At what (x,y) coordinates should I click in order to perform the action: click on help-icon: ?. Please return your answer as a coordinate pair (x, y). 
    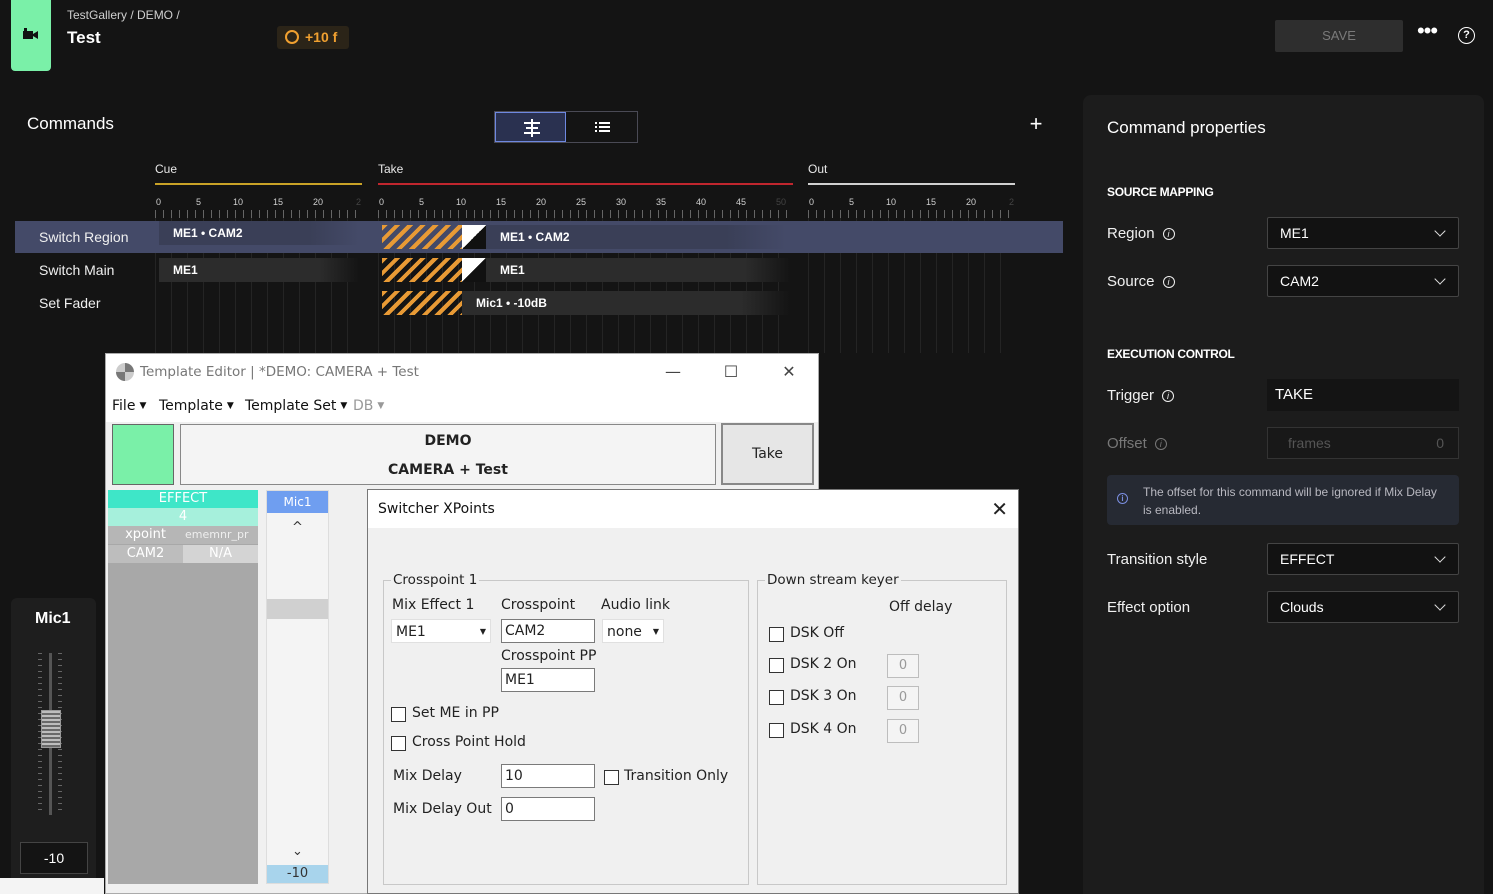
    Looking at the image, I should click on (1466, 35).